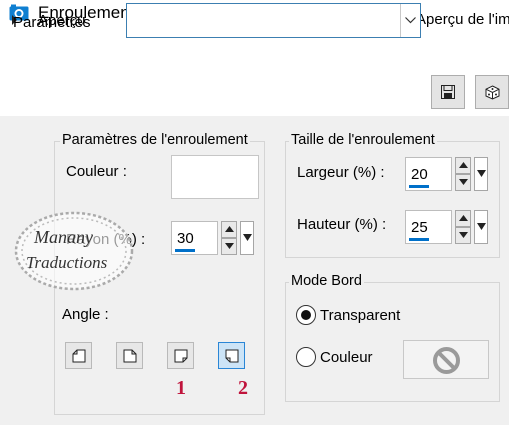  I want to click on color-label: Couleur :, so click(96, 171).